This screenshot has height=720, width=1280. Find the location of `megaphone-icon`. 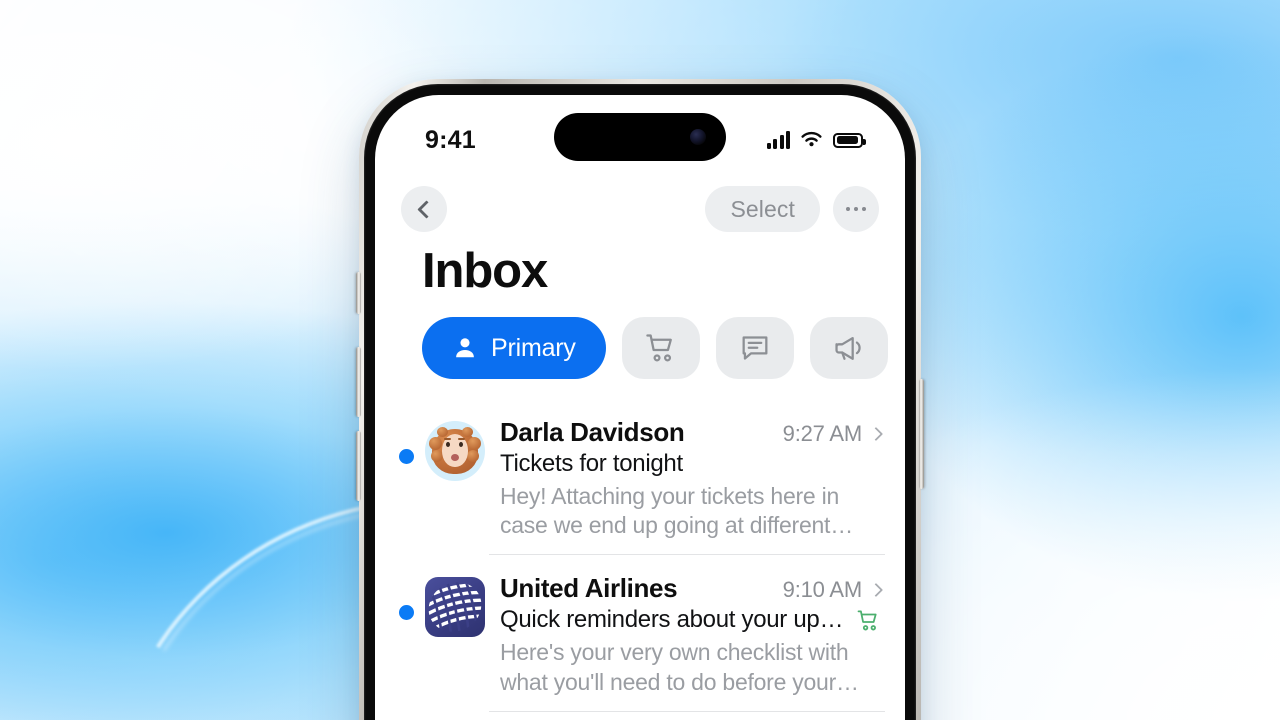

megaphone-icon is located at coordinates (848, 348).